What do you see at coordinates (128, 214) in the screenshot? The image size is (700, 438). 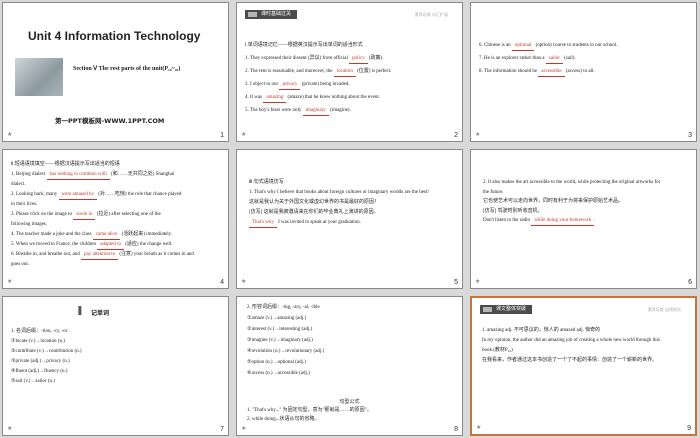 I see `line-text: (拉近) after selecting one of the` at bounding box center [128, 214].